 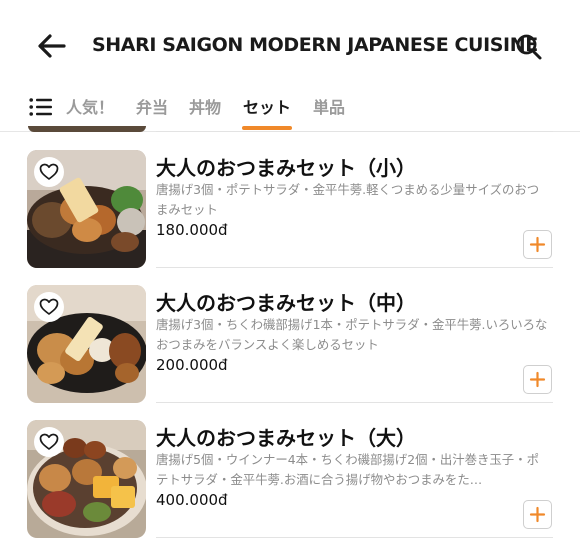 What do you see at coordinates (286, 438) in the screenshot?
I see `item-name: 大人のおつまみセット（大）` at bounding box center [286, 438].